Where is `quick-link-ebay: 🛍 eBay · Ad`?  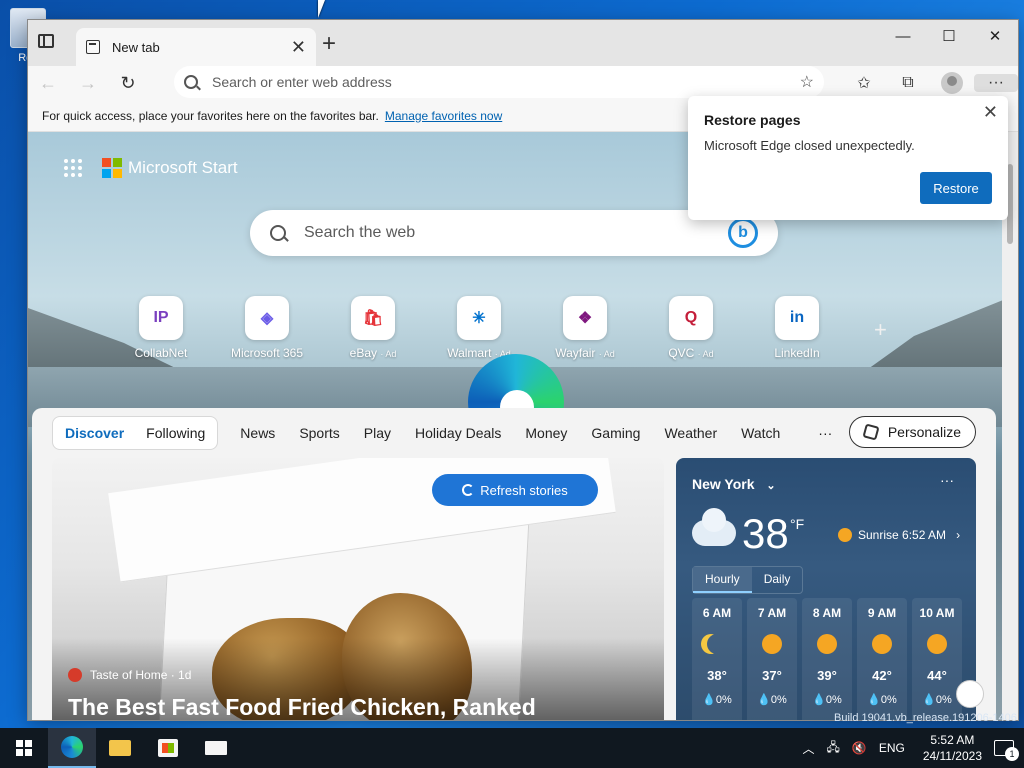
quick-link-ebay: 🛍 eBay · Ad is located at coordinates (373, 328).